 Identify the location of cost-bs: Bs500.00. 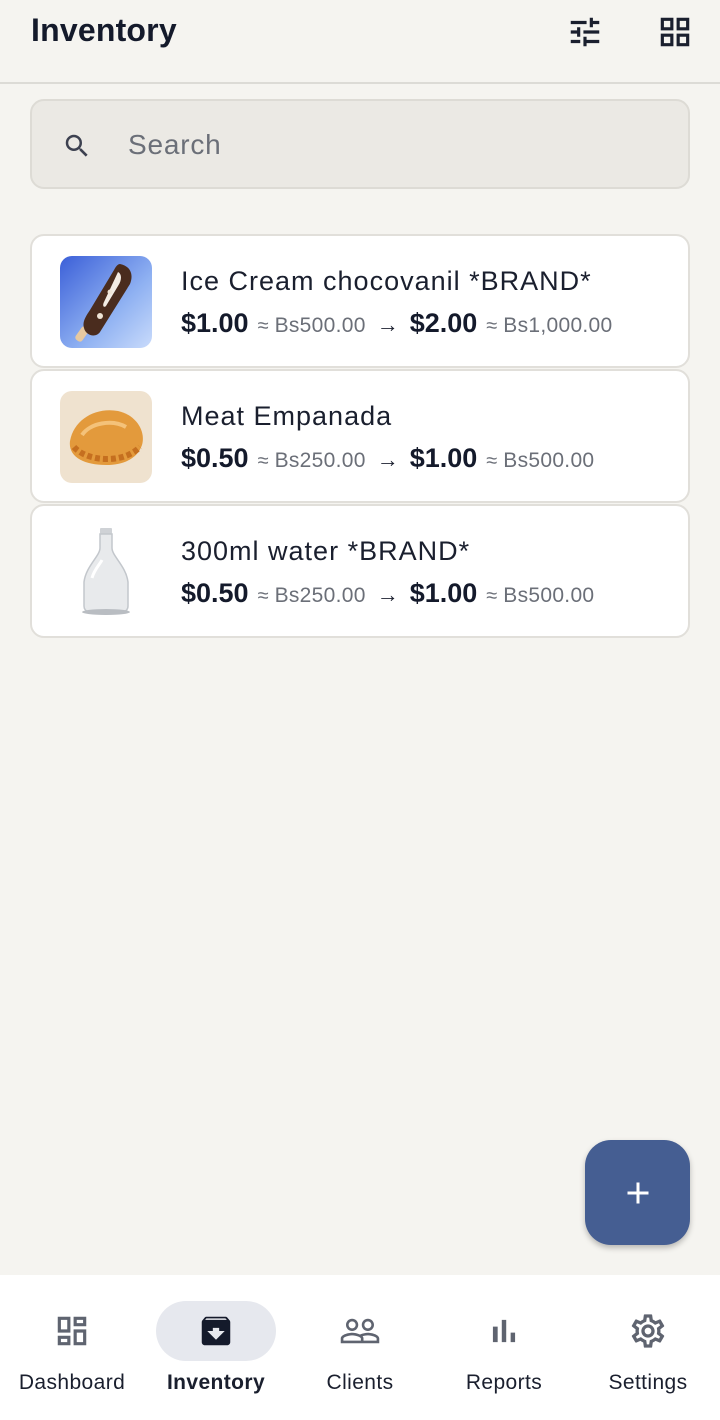
(320, 325).